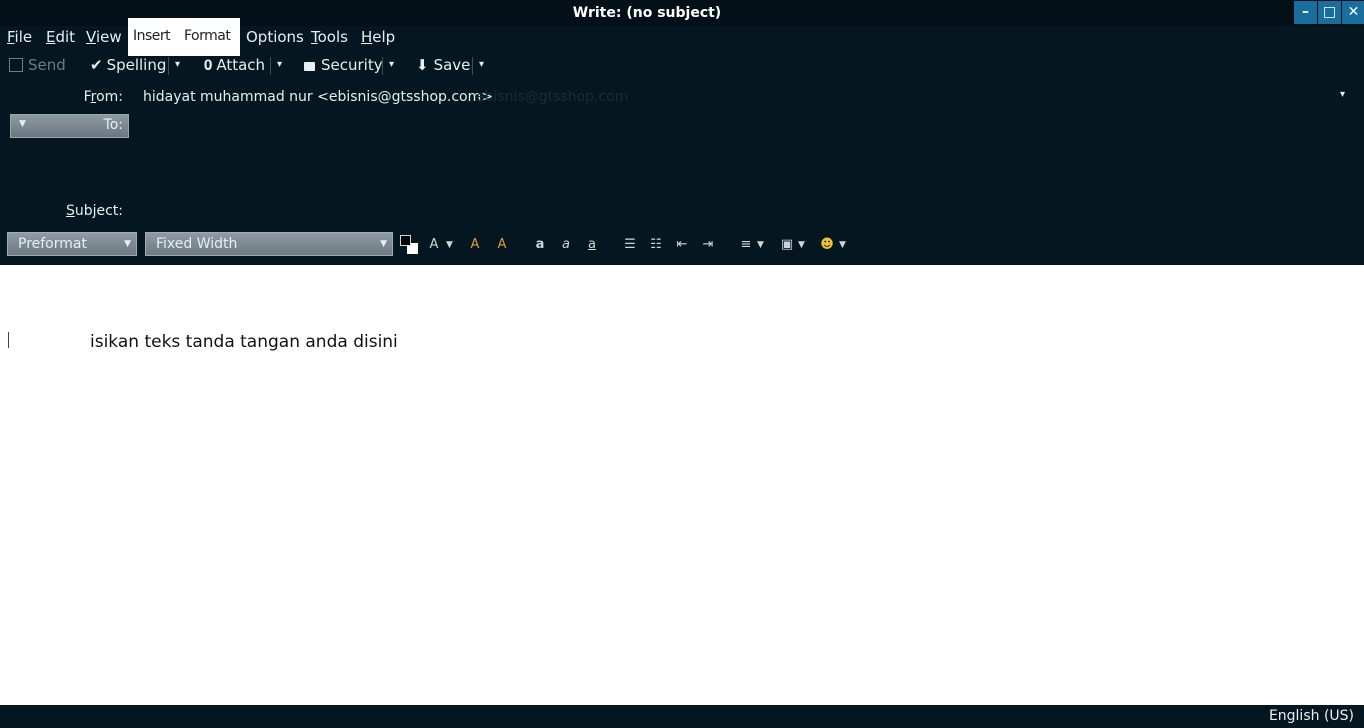 Image resolution: width=1364 pixels, height=728 pixels. What do you see at coordinates (60, 37) in the screenshot?
I see `menu-edit: Edit` at bounding box center [60, 37].